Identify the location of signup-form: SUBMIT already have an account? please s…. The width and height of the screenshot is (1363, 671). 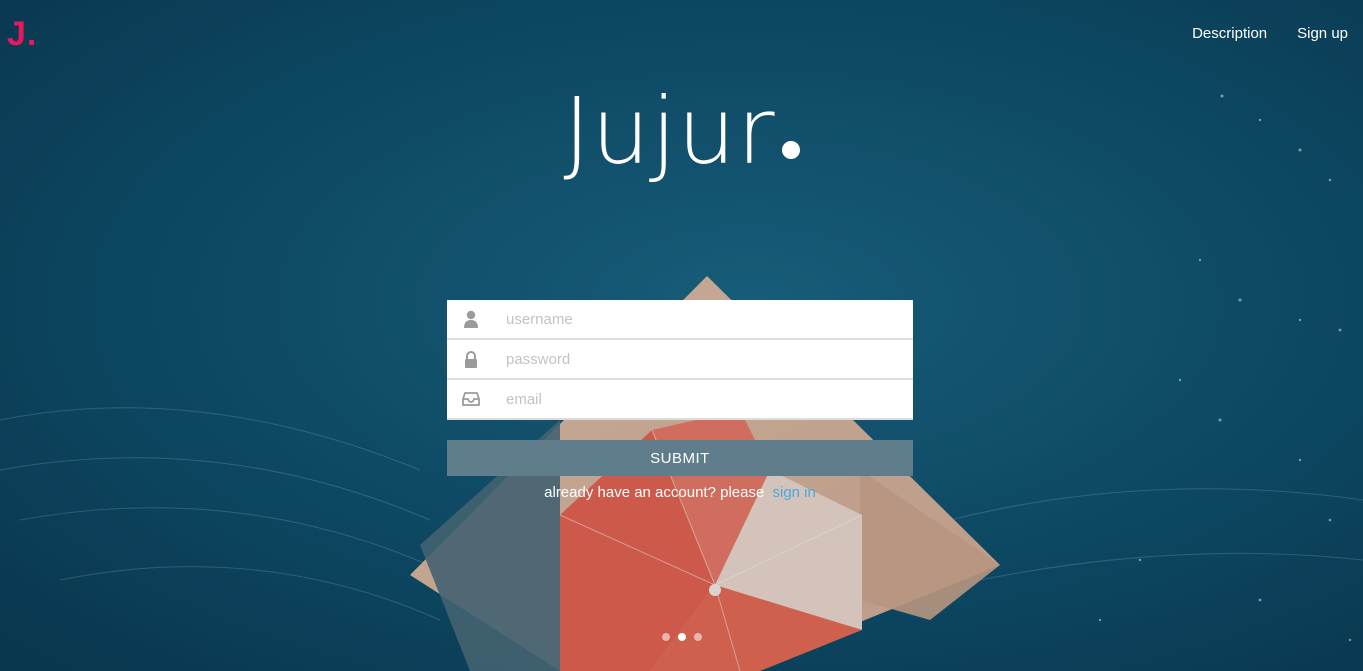
(680, 400).